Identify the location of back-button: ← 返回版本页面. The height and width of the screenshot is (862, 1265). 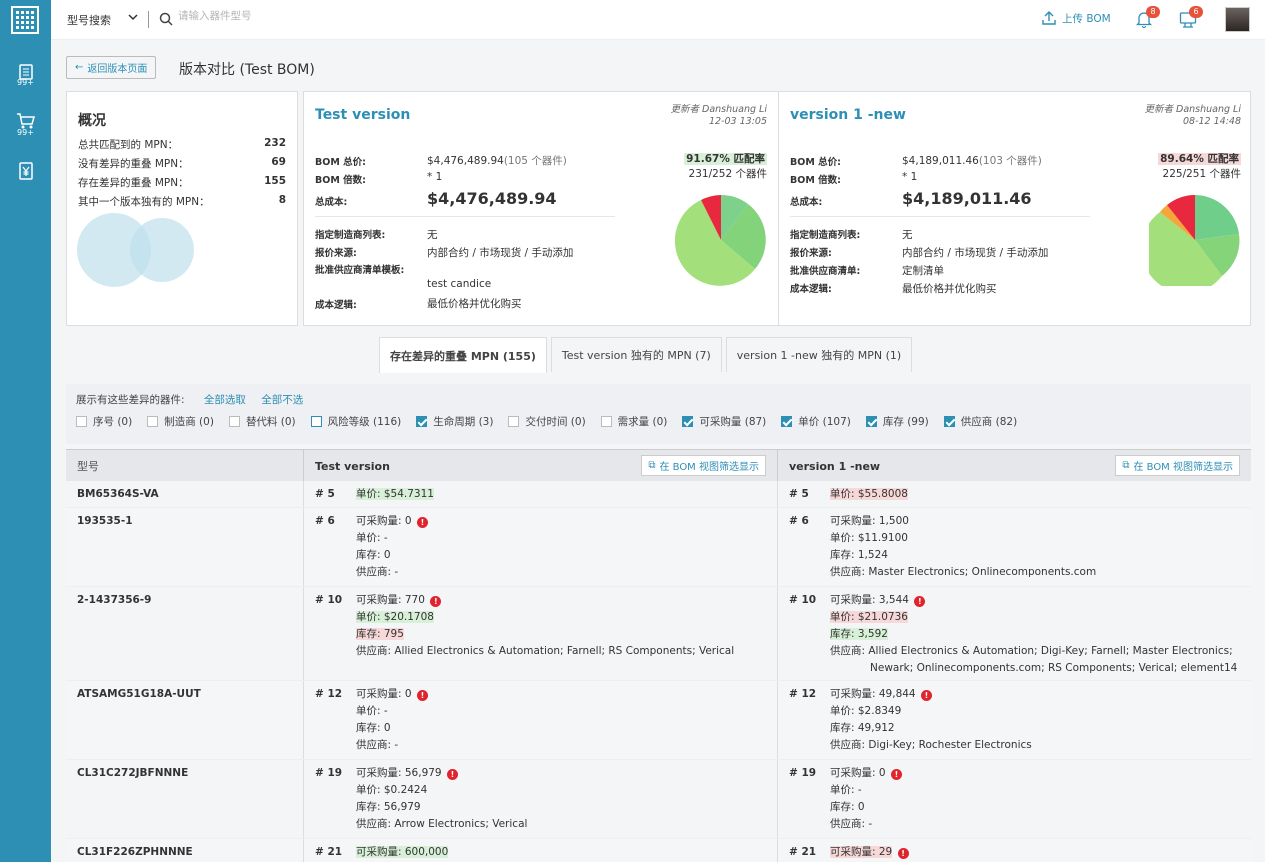
(111, 67).